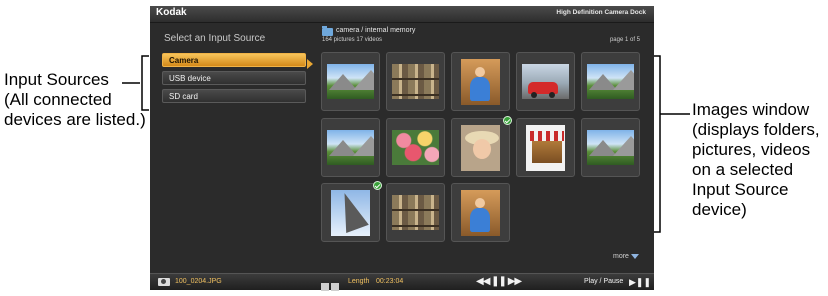  I want to click on callout-line: device), so click(719, 209).